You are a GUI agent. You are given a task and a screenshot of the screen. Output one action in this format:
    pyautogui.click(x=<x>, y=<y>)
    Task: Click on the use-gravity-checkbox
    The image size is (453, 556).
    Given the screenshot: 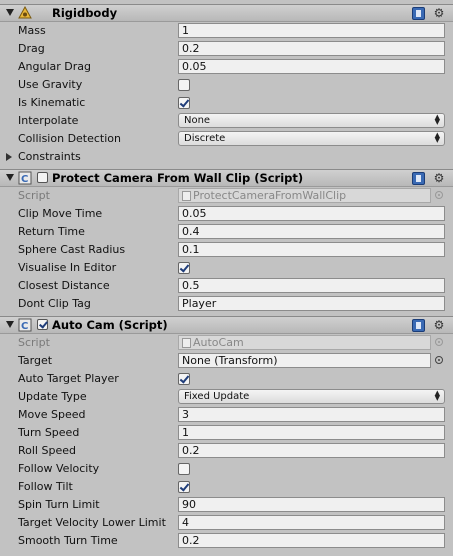 What is the action you would take?
    pyautogui.click(x=184, y=85)
    